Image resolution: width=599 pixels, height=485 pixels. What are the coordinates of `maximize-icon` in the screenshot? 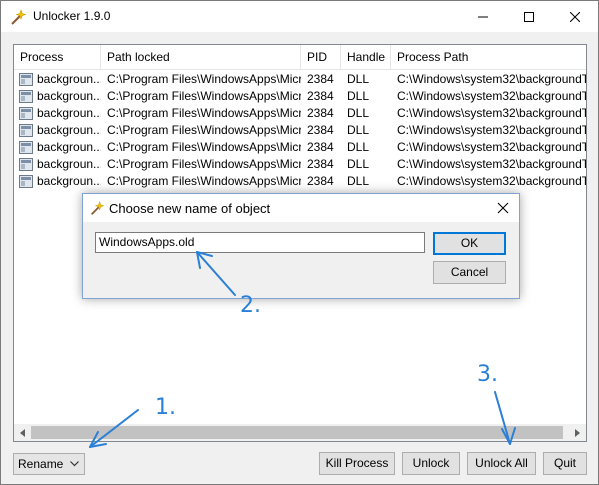 It's located at (529, 16).